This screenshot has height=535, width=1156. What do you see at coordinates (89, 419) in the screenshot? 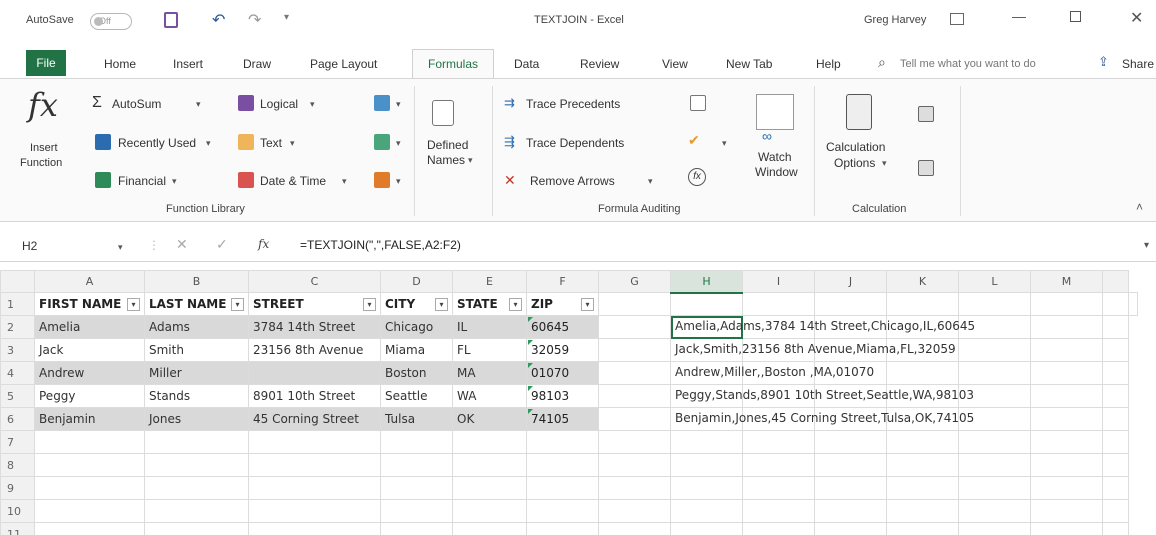
I see `cell: Benjamin` at bounding box center [89, 419].